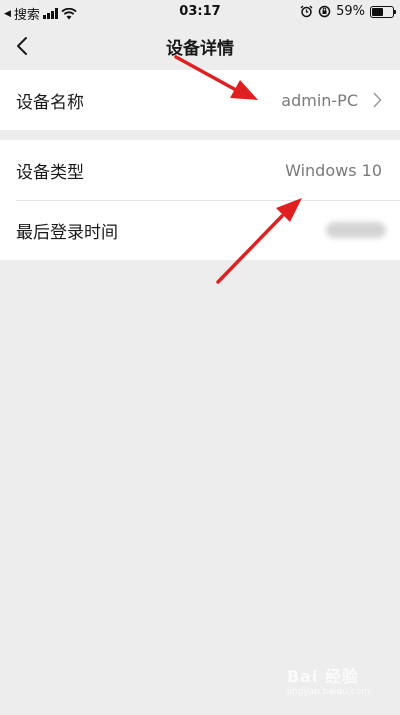 Image resolution: width=400 pixels, height=715 pixels. I want to click on last-login-row: 最后登录时间, so click(200, 230).